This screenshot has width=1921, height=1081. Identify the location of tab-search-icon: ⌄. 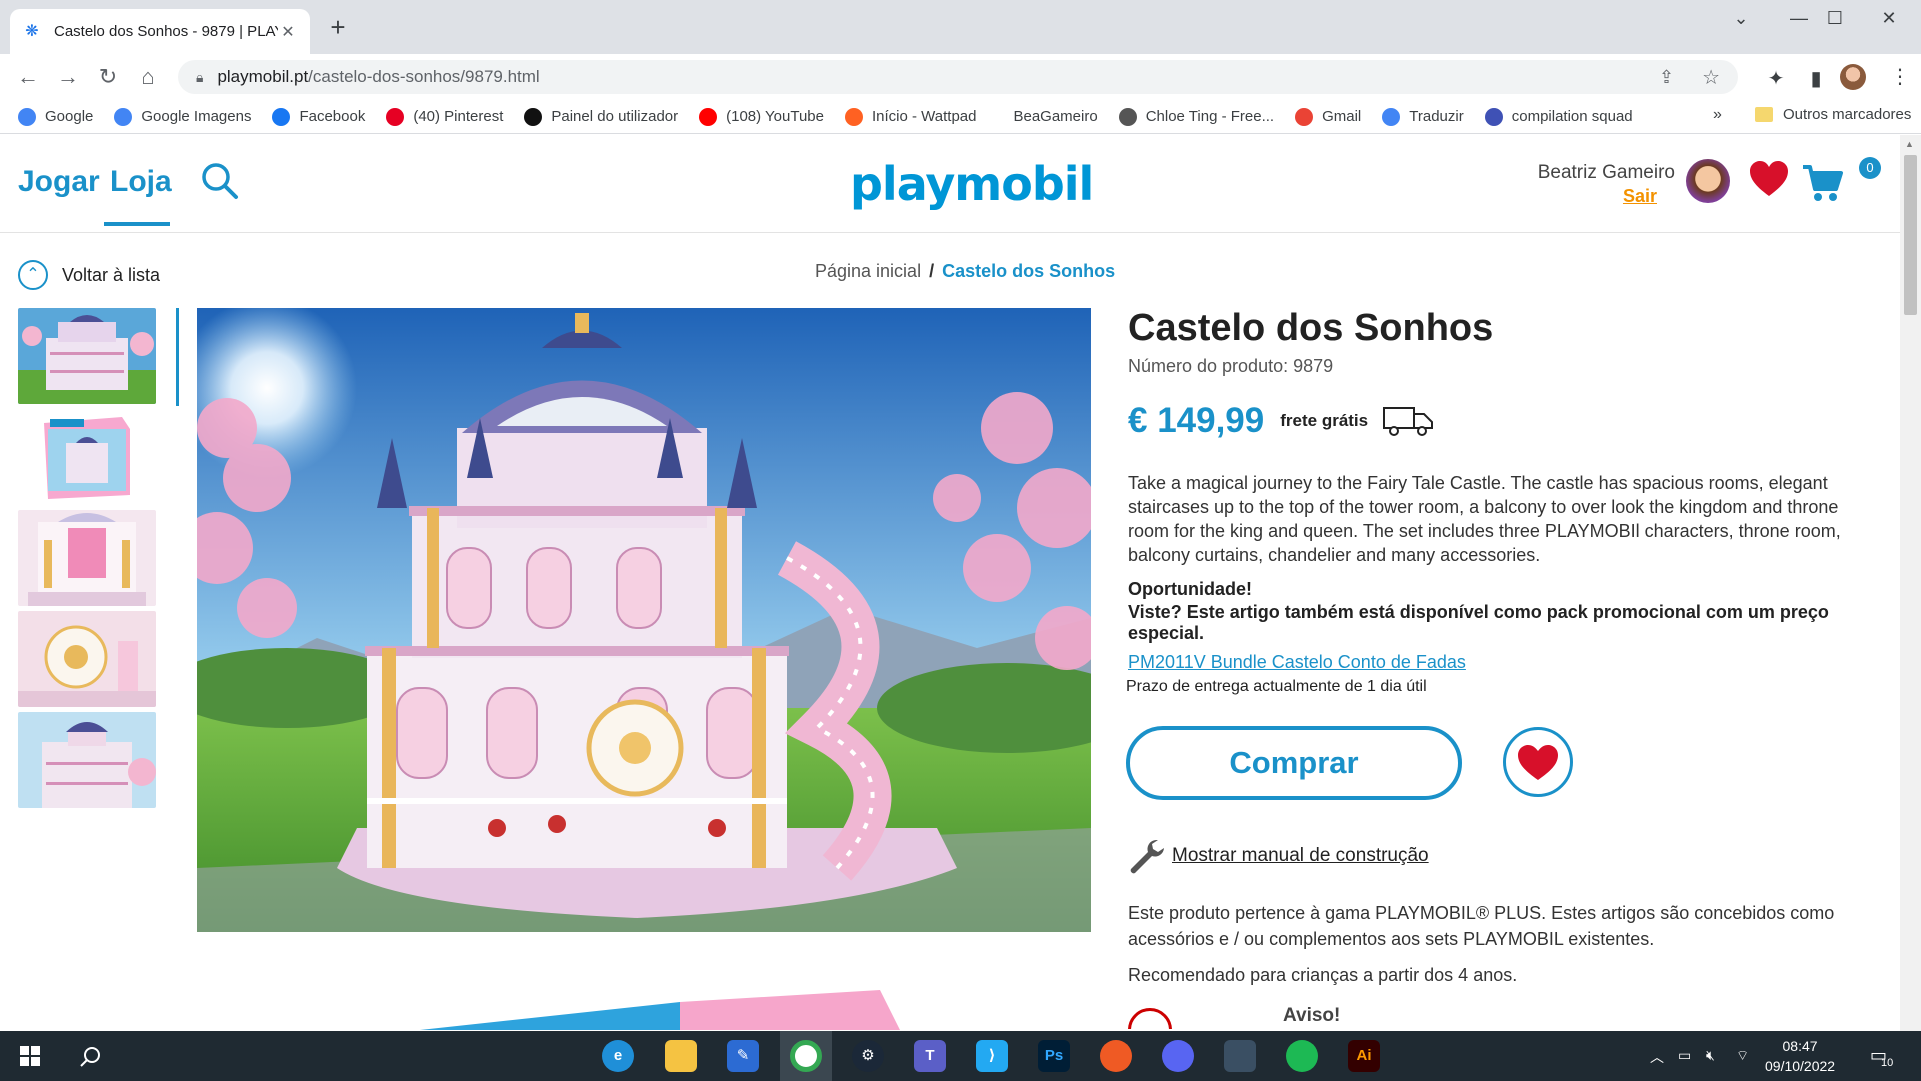
(1741, 18).